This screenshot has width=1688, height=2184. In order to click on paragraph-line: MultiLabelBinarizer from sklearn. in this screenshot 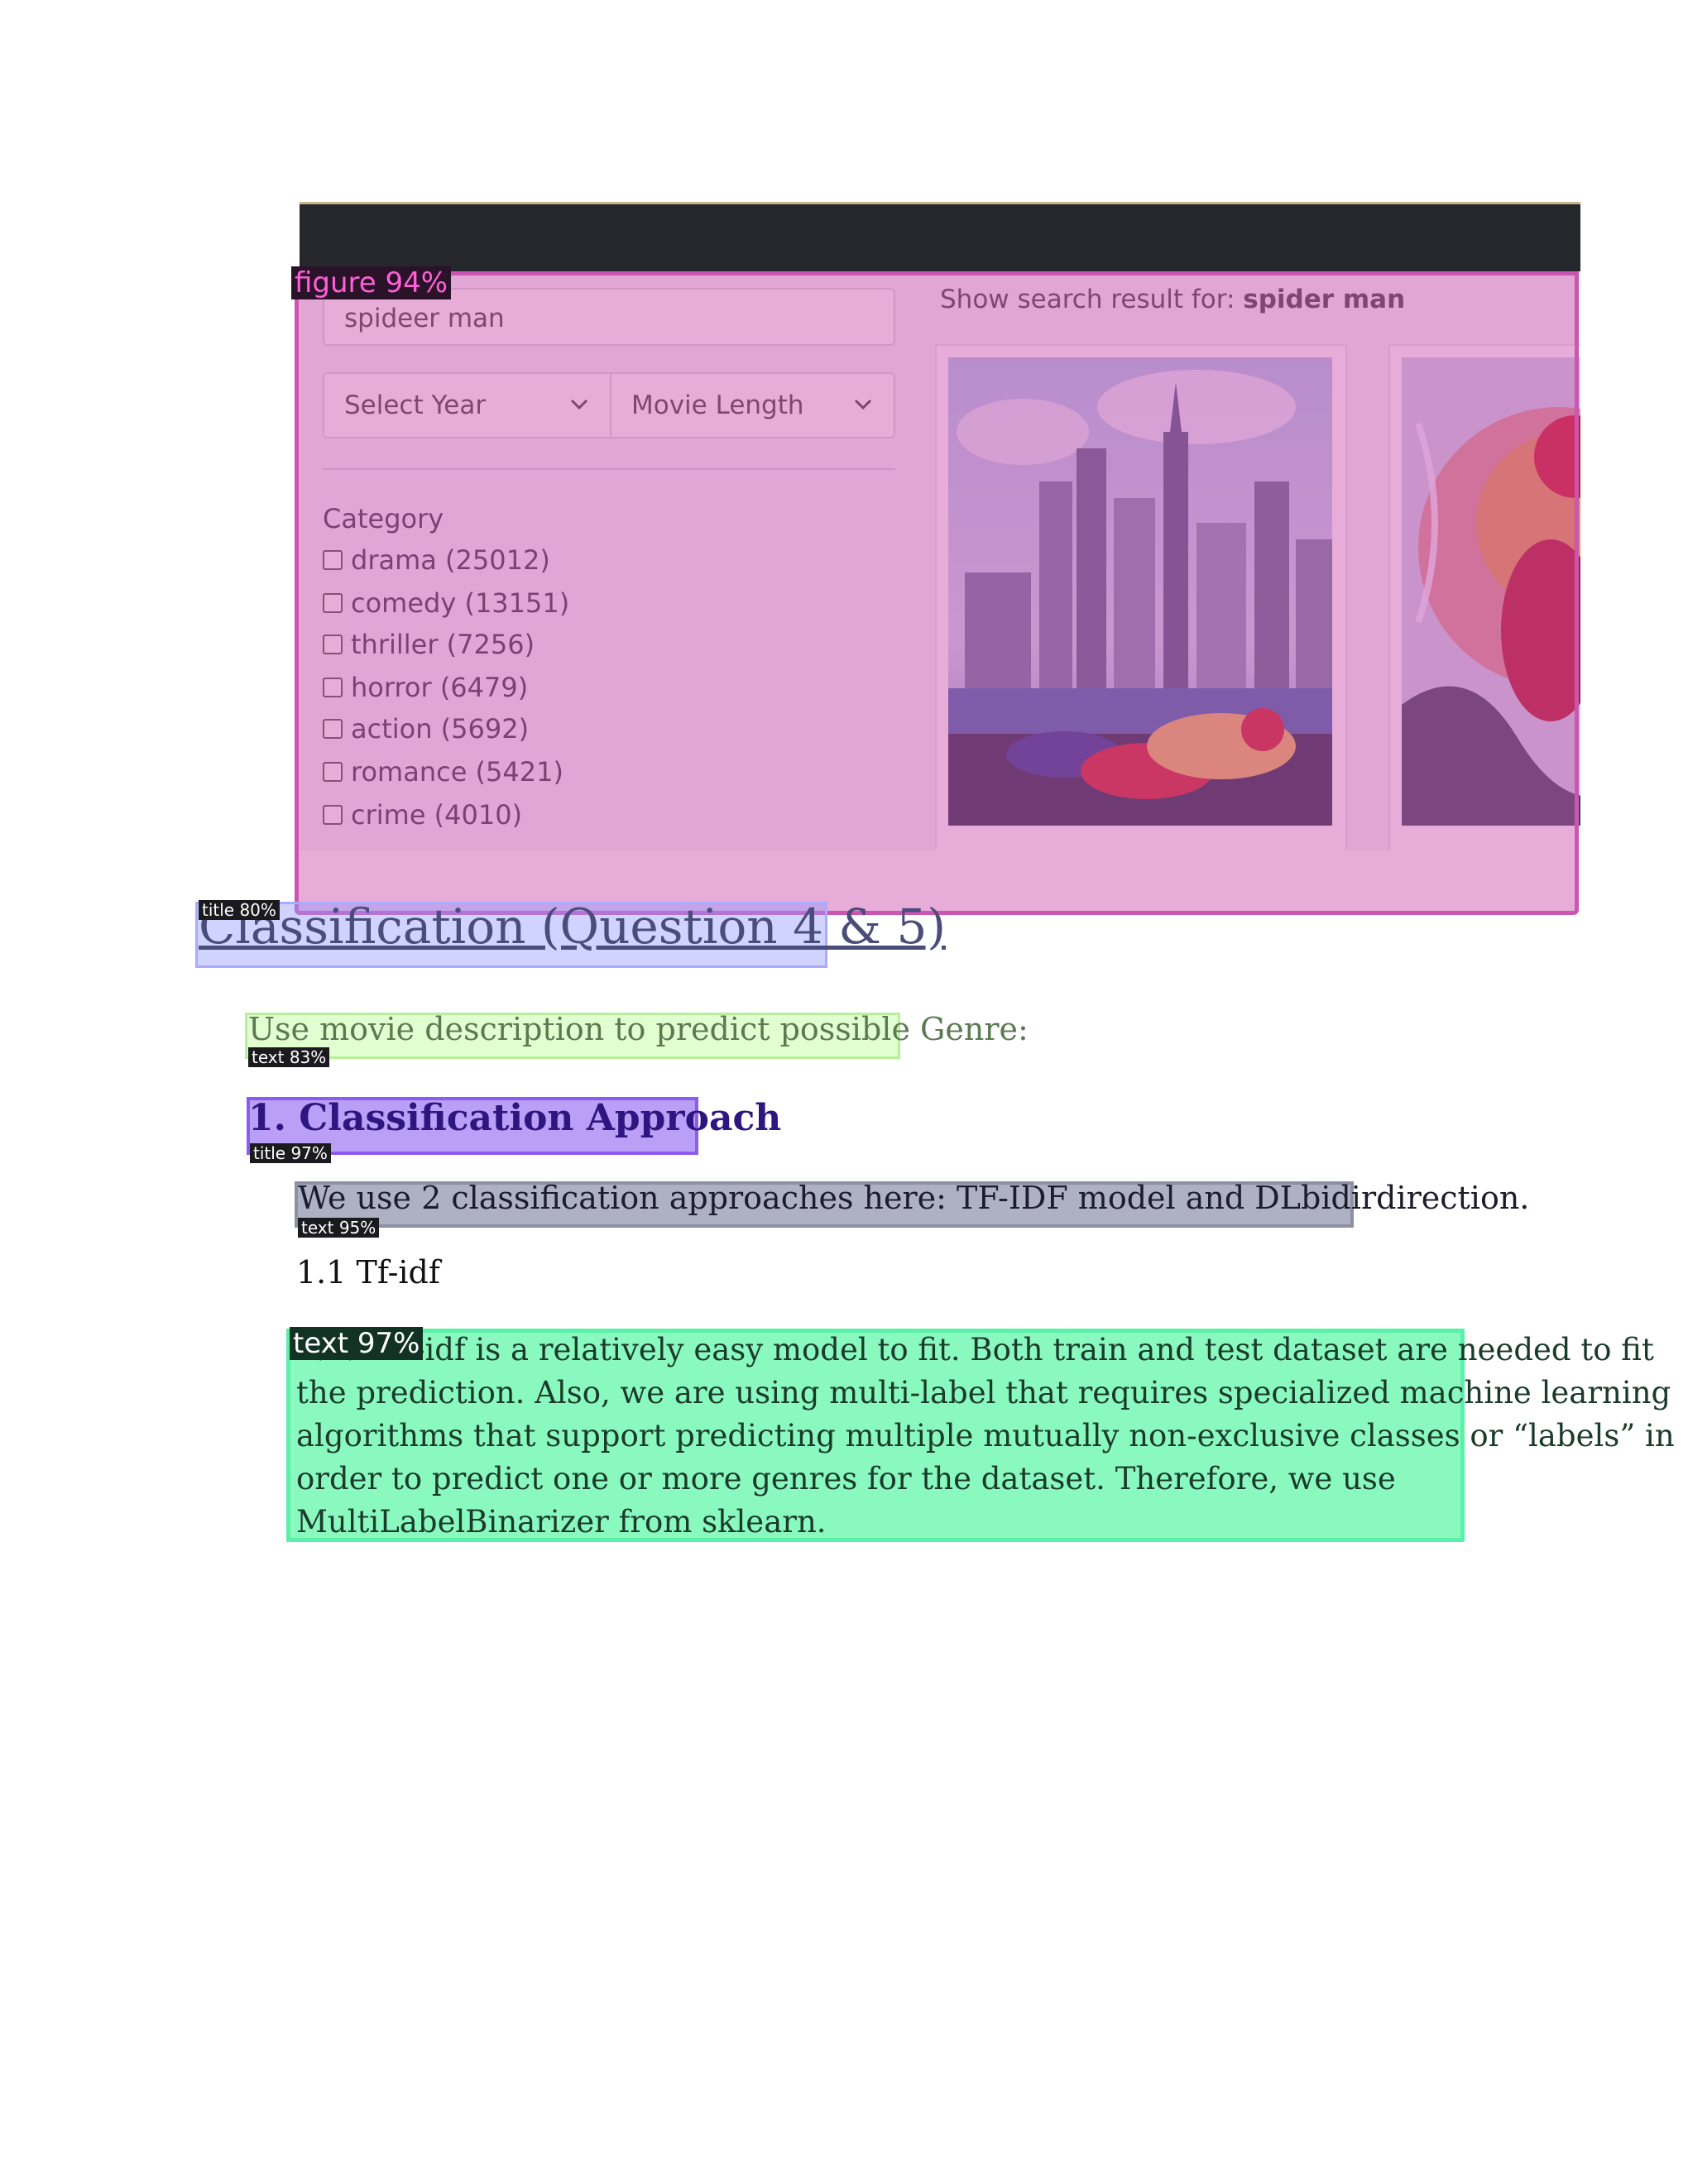, I will do `click(561, 1522)`.